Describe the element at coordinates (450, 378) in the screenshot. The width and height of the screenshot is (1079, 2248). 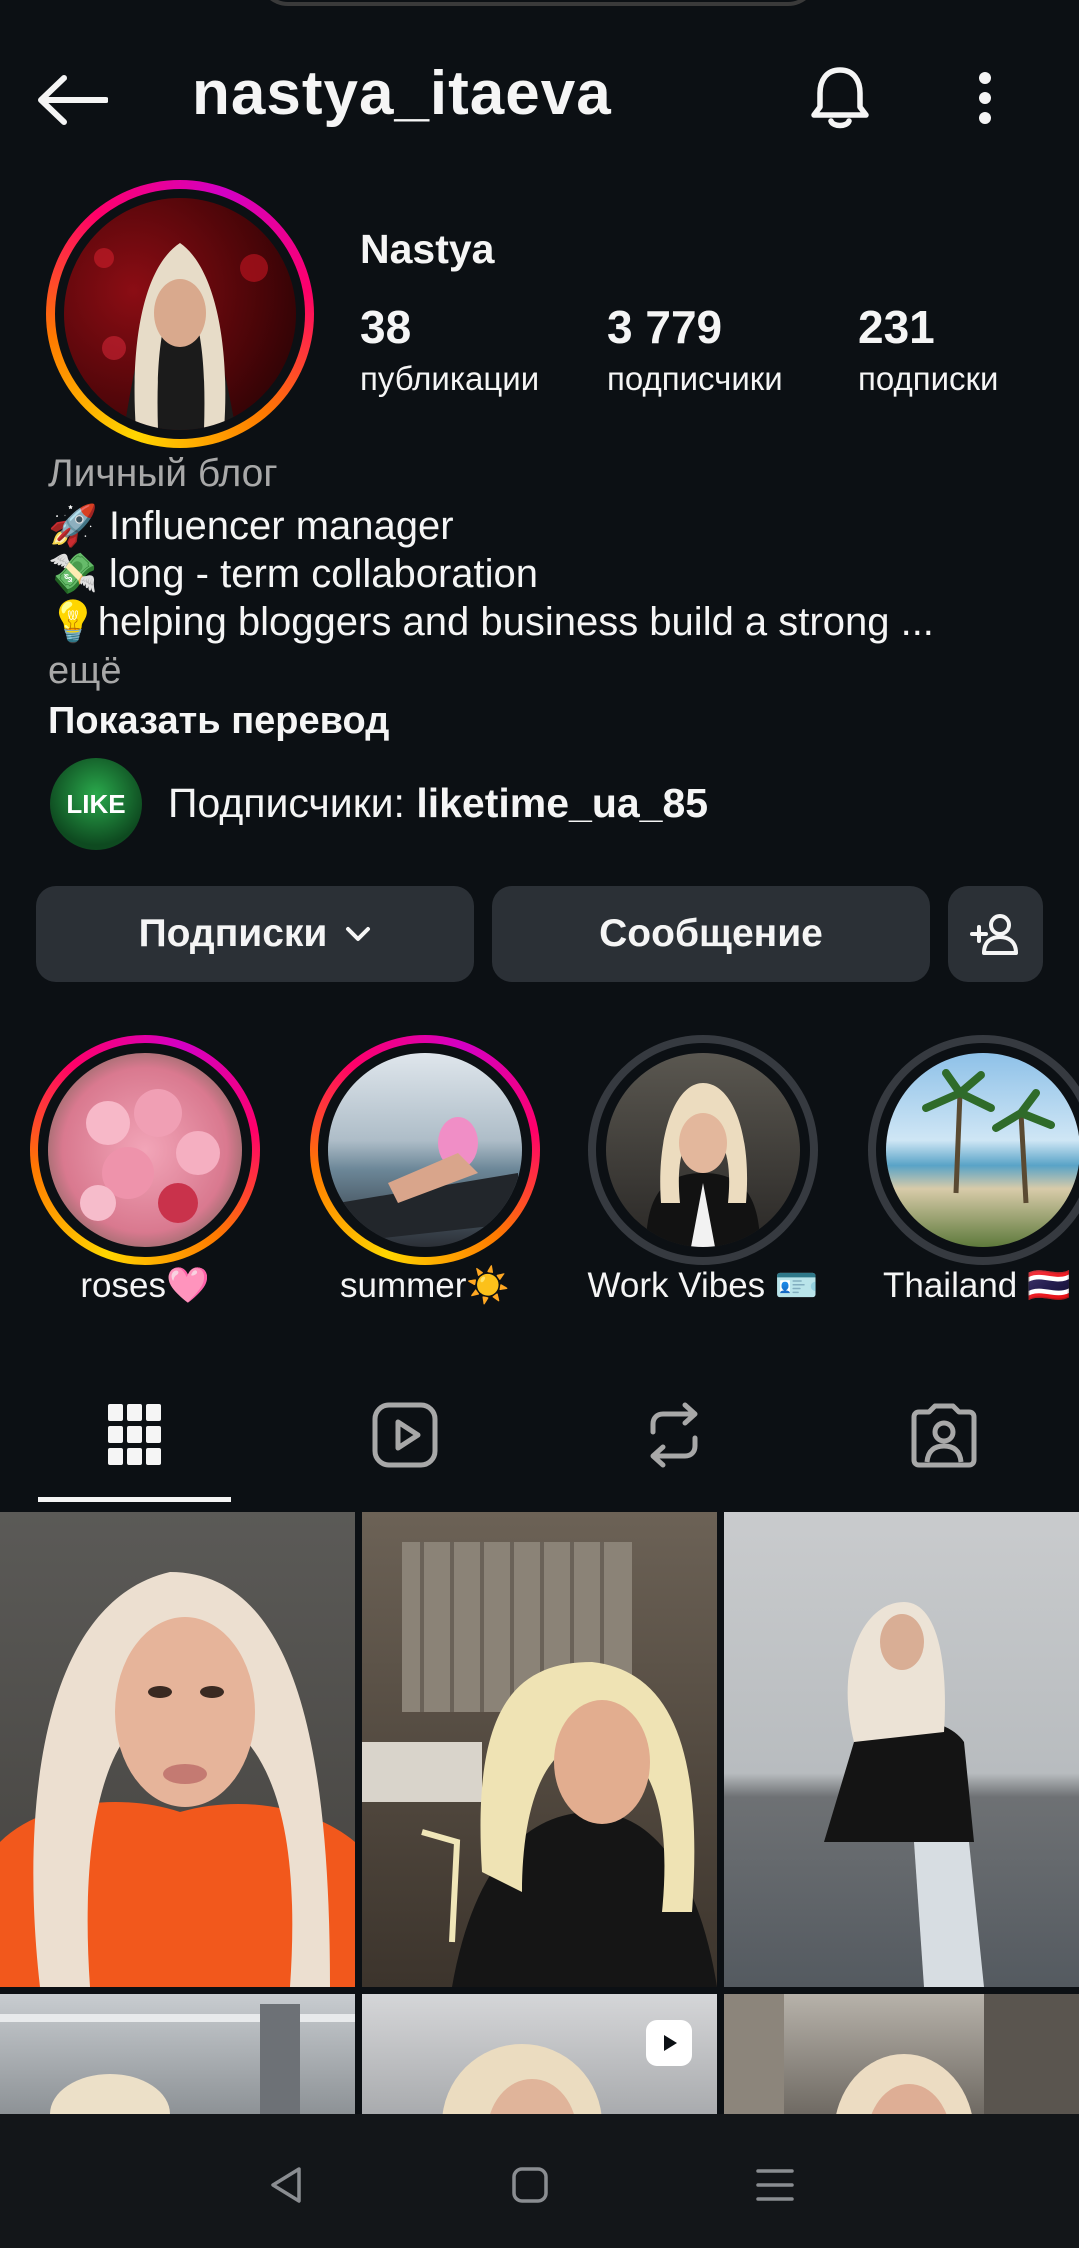
I see `stat-posts-label: публикации` at that location.